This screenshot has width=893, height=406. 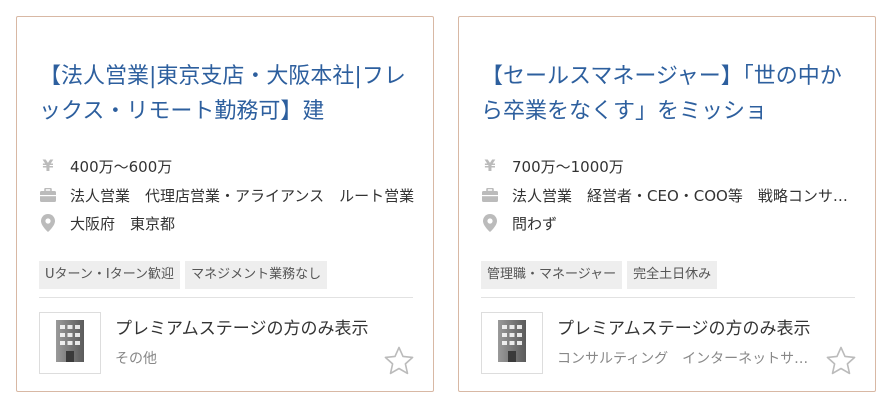 I want to click on tag: 完全土日休み, so click(x=672, y=275).